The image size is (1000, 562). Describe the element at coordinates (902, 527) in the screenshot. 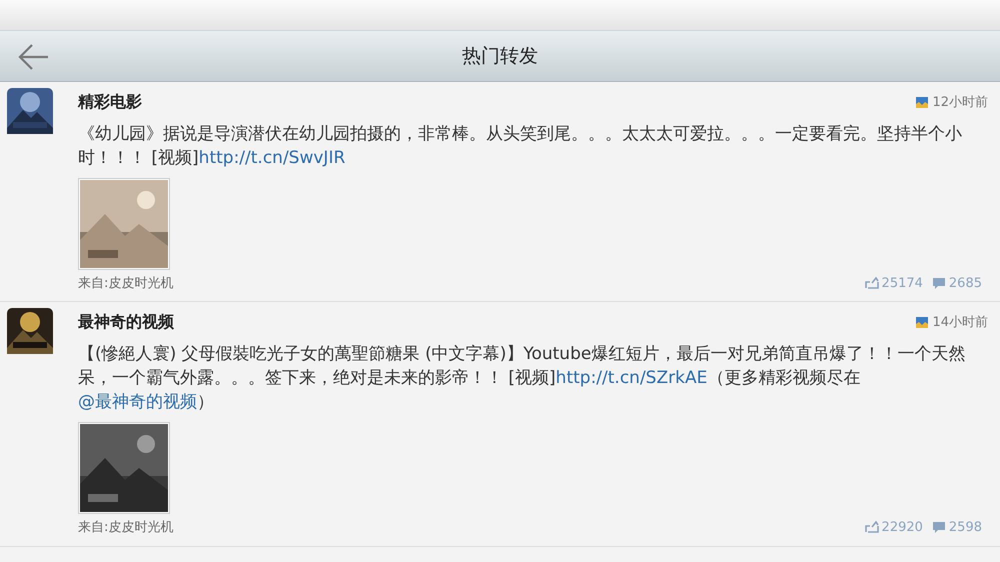

I see `repost-count: 22920` at that location.